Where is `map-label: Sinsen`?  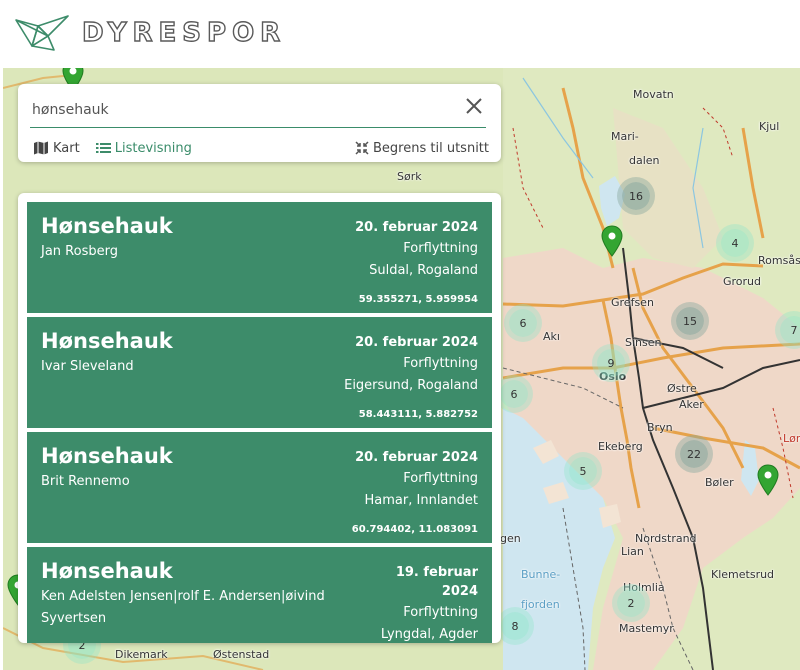 map-label: Sinsen is located at coordinates (643, 342).